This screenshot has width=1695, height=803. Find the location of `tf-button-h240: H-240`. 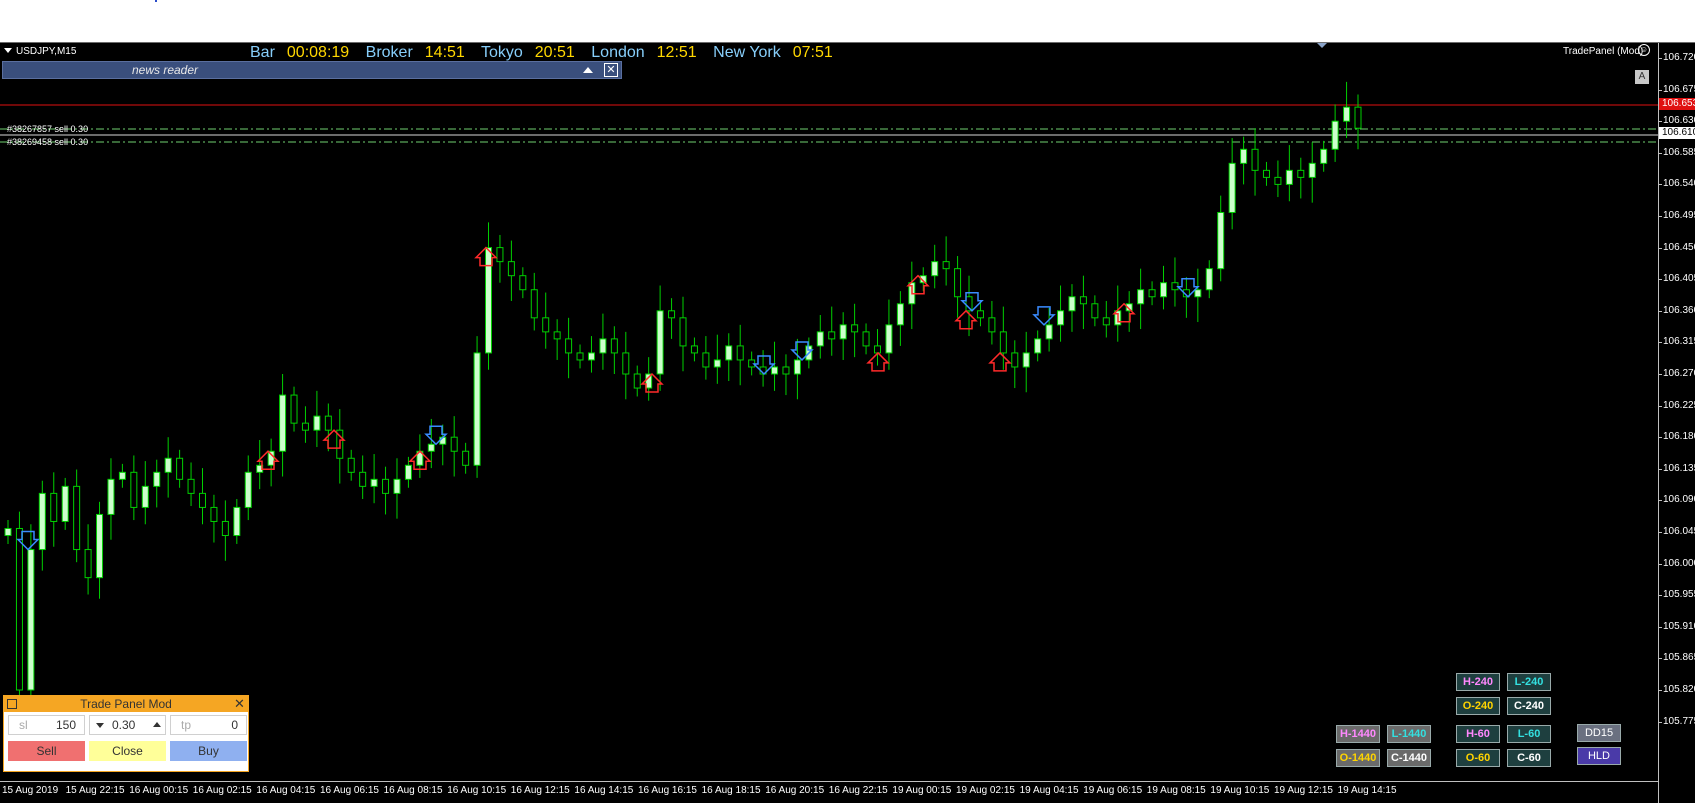

tf-button-h240: H-240 is located at coordinates (1478, 682).